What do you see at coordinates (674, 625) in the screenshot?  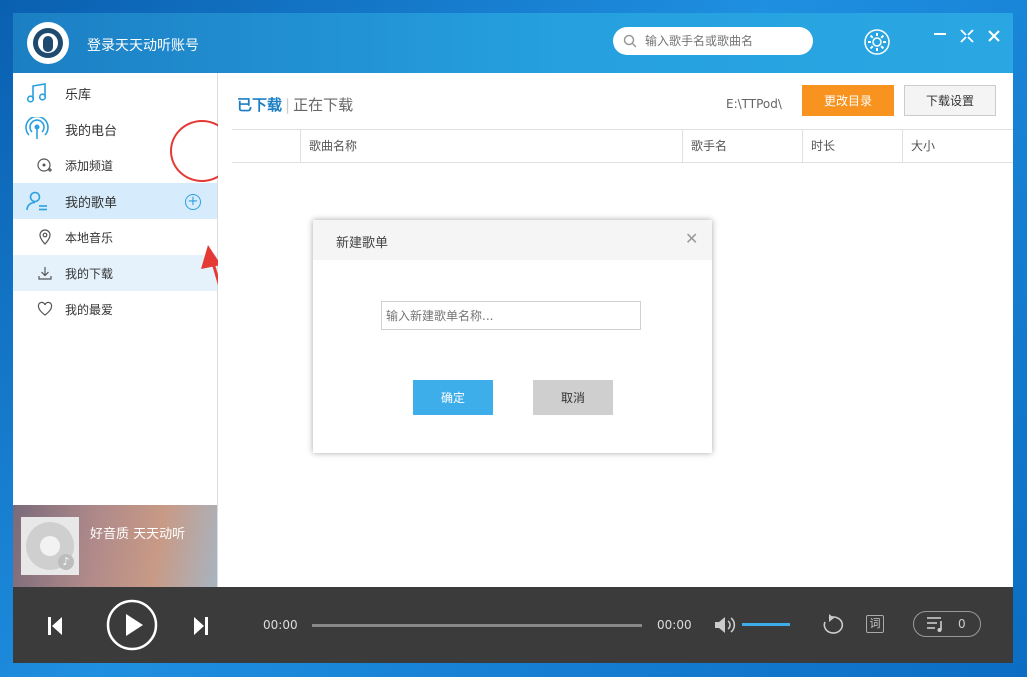 I see `total-time: 00:00` at bounding box center [674, 625].